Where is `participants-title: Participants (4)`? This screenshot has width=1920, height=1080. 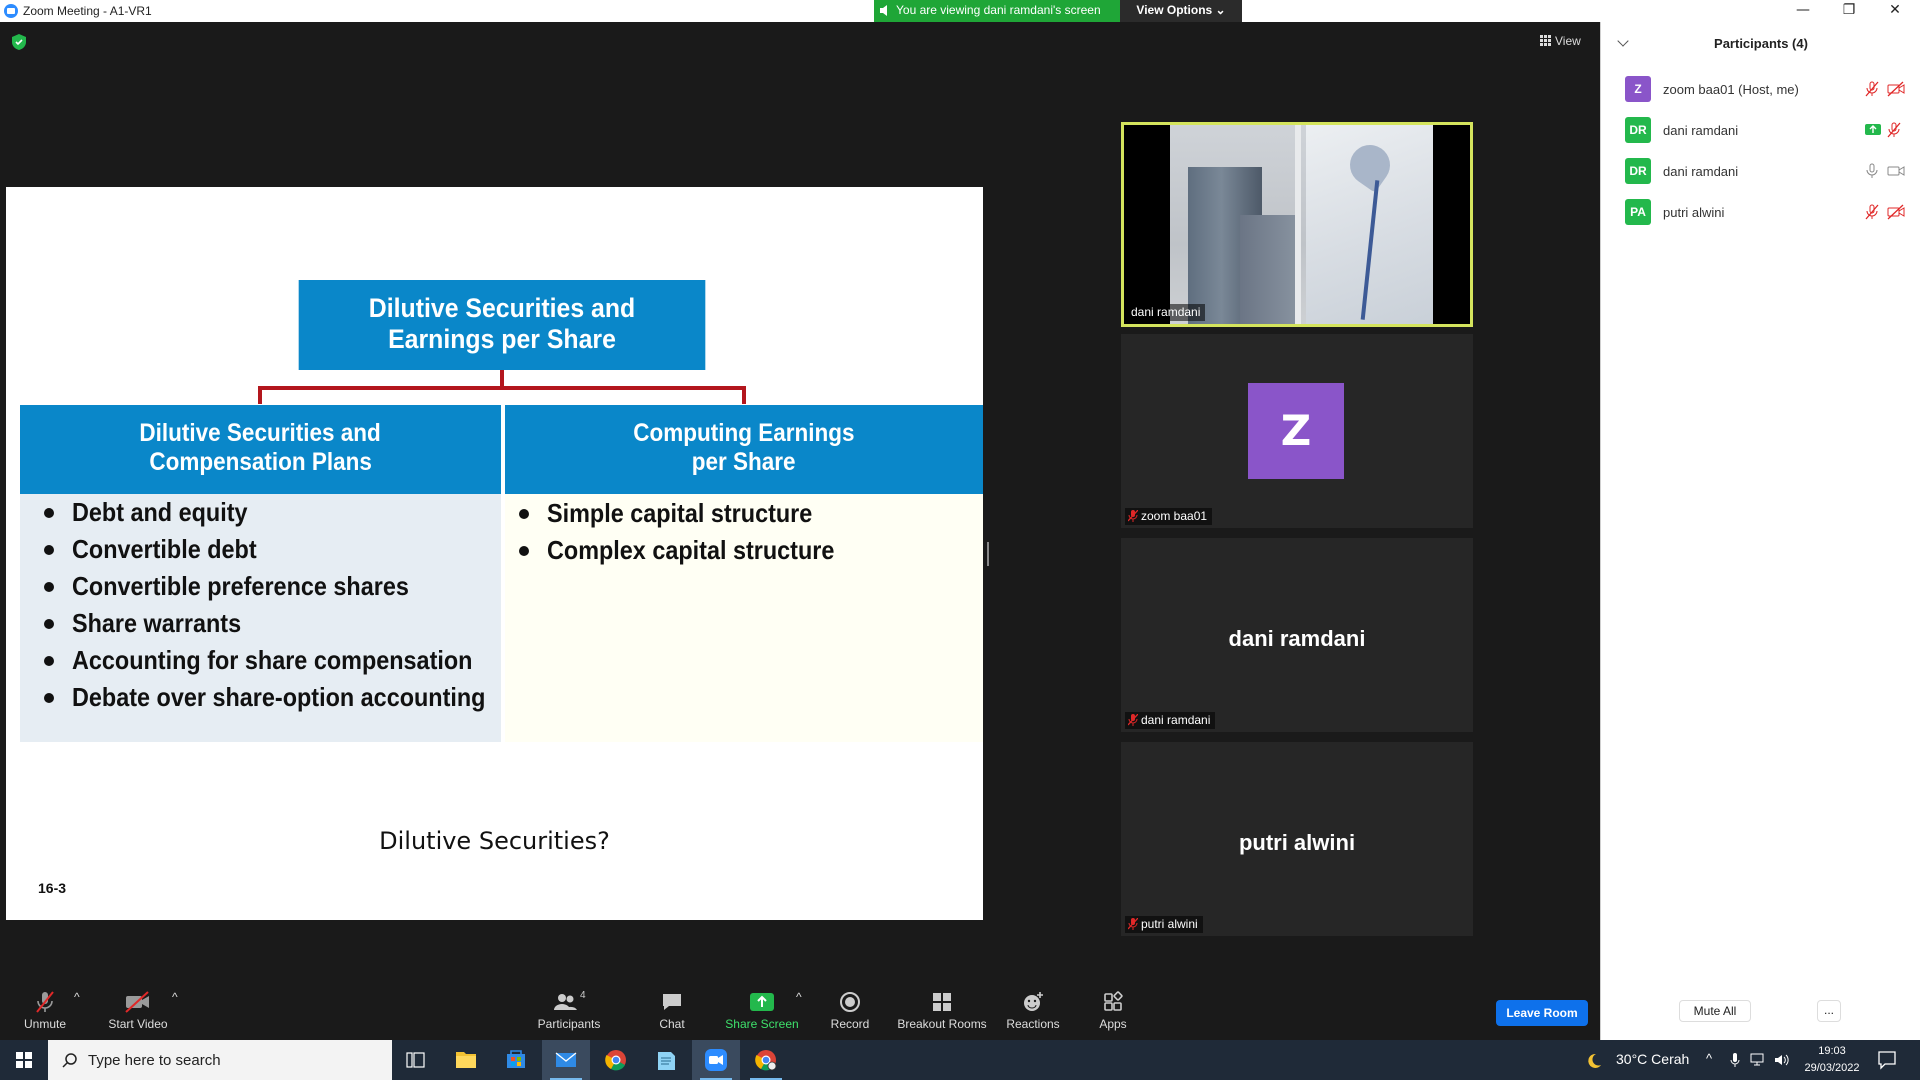
participants-title: Participants (4) is located at coordinates (1761, 43).